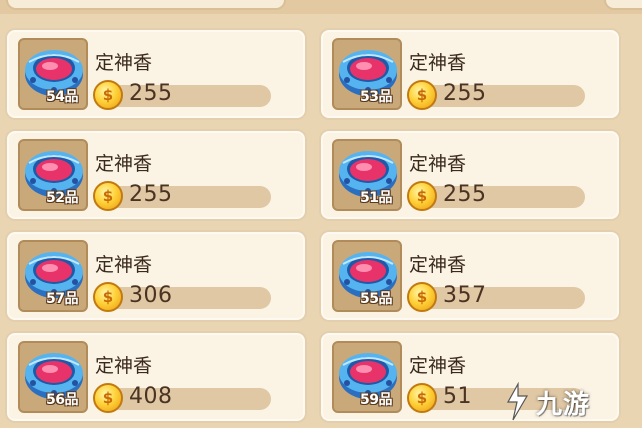 The width and height of the screenshot is (642, 428). I want to click on item-grade: 54品, so click(62, 97).